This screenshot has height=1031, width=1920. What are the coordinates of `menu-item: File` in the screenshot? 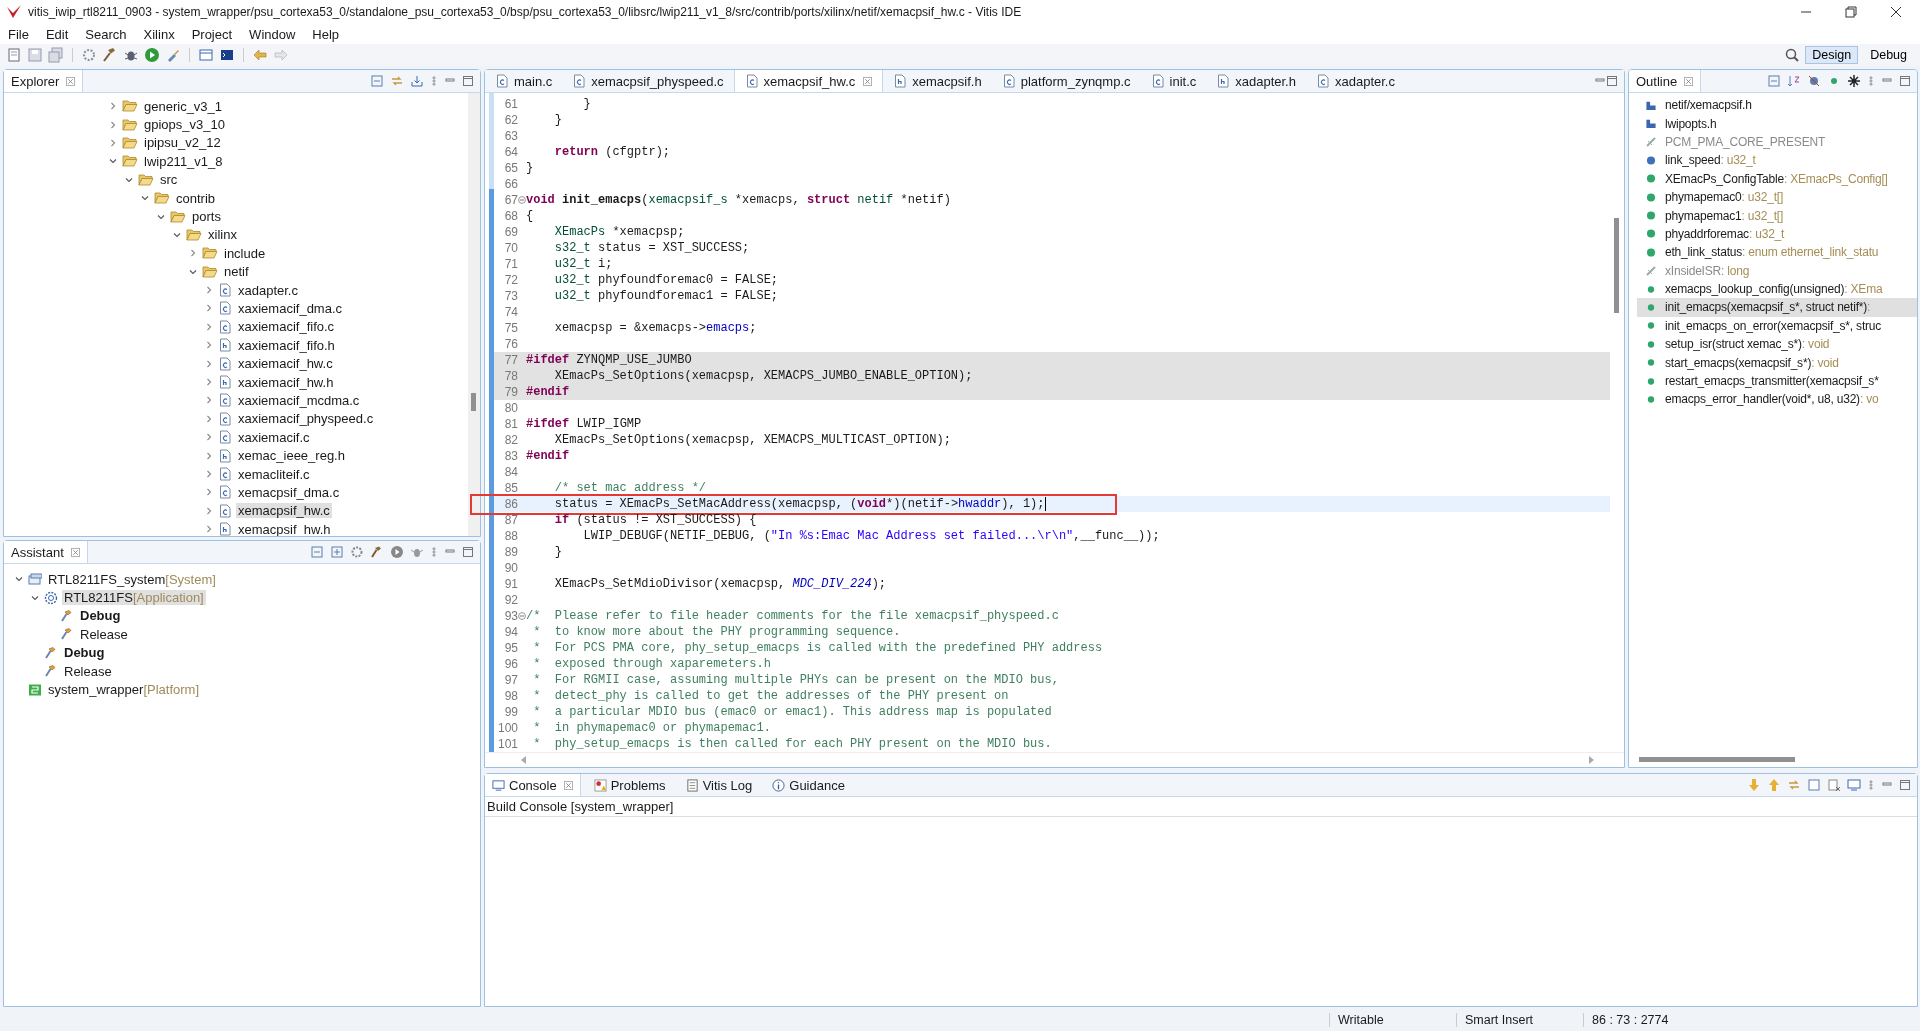 It's located at (18, 34).